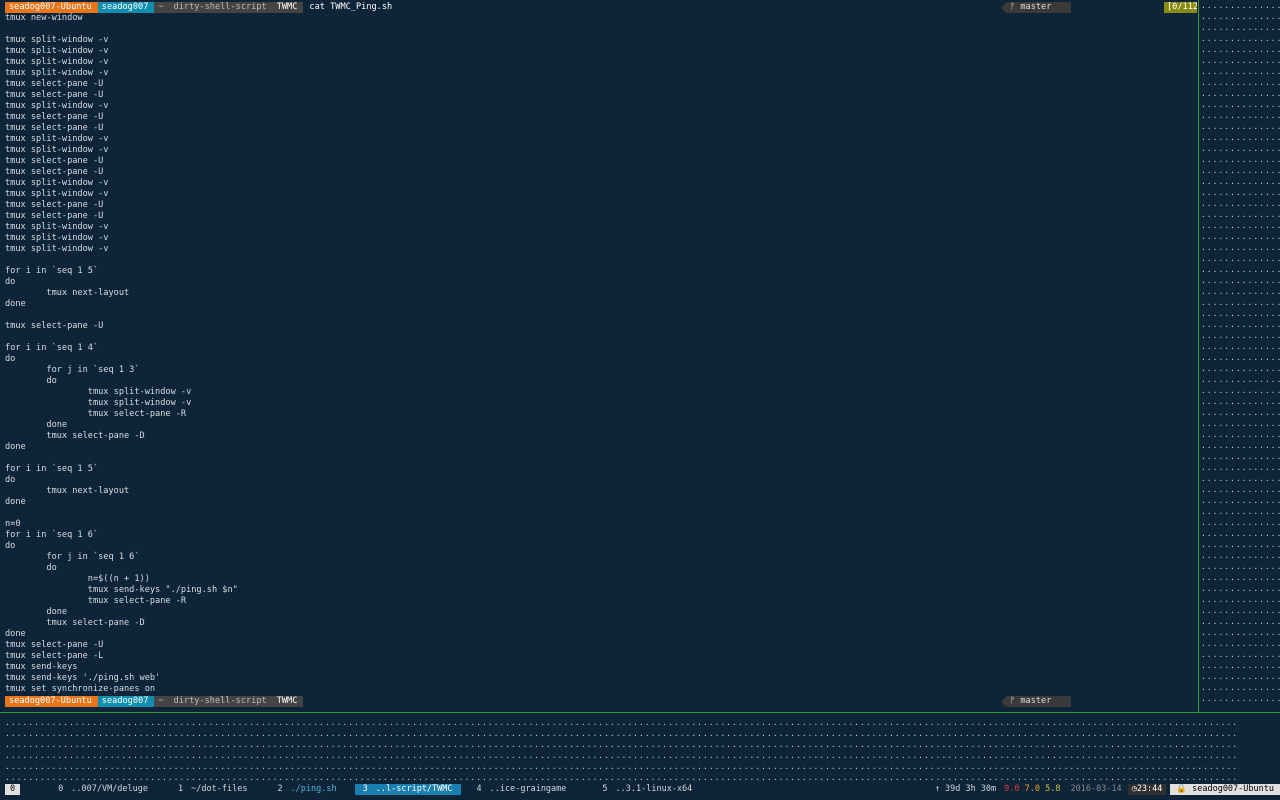 The width and height of the screenshot is (1280, 800). Describe the element at coordinates (351, 7) in the screenshot. I see `prompt-command: cat TWMC_Ping.sh` at that location.